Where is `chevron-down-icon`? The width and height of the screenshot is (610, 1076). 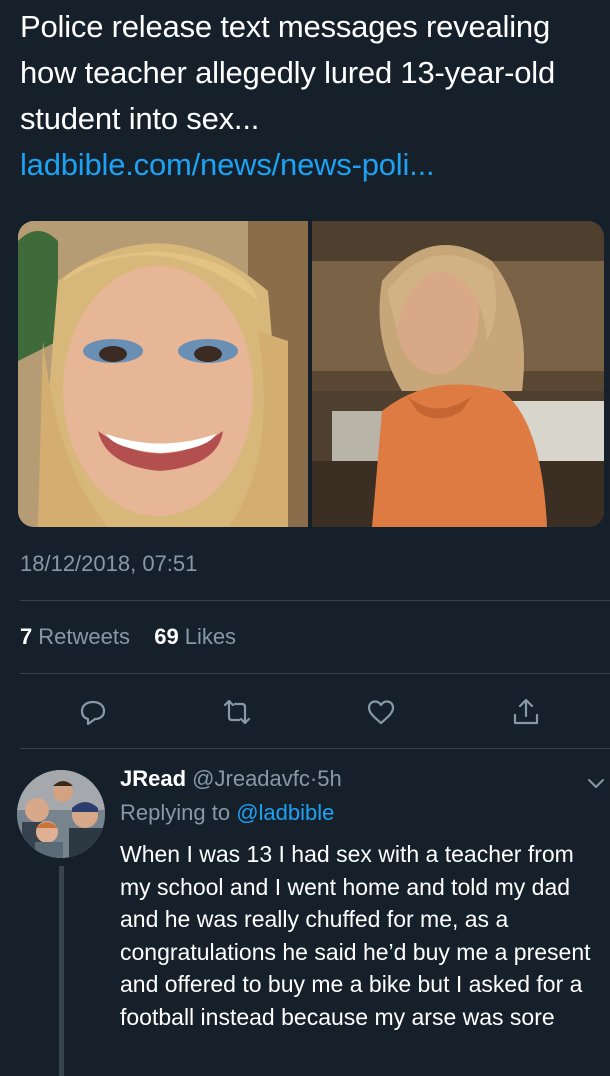
chevron-down-icon is located at coordinates (596, 783).